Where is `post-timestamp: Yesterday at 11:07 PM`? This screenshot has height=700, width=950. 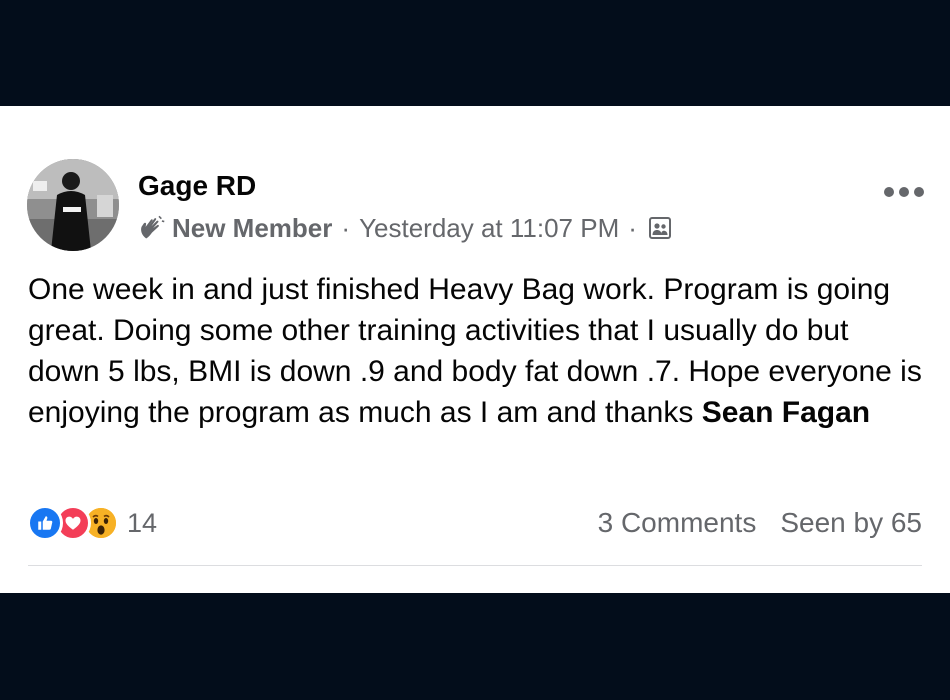 post-timestamp: Yesterday at 11:07 PM is located at coordinates (489, 228).